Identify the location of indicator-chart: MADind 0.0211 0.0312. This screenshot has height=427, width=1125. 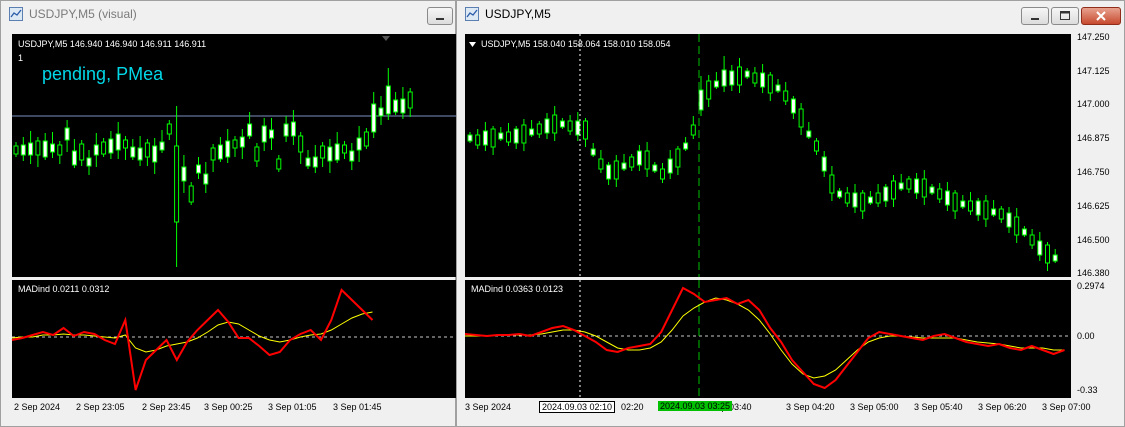
(234, 339).